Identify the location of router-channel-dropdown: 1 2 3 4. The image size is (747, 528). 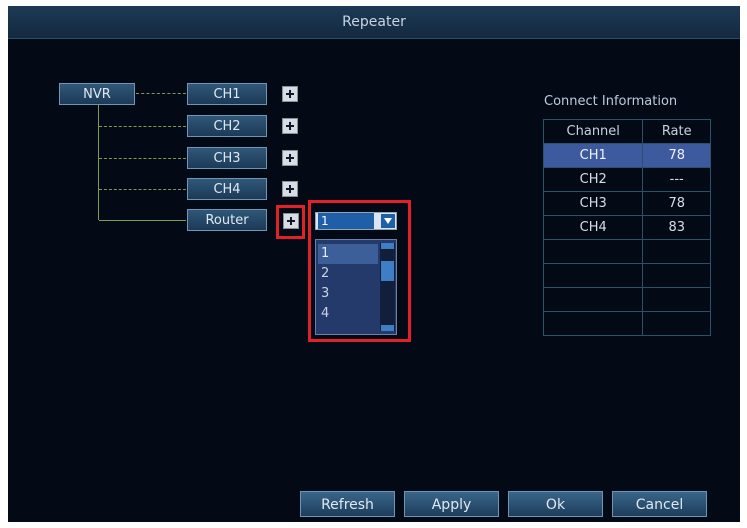
(356, 287).